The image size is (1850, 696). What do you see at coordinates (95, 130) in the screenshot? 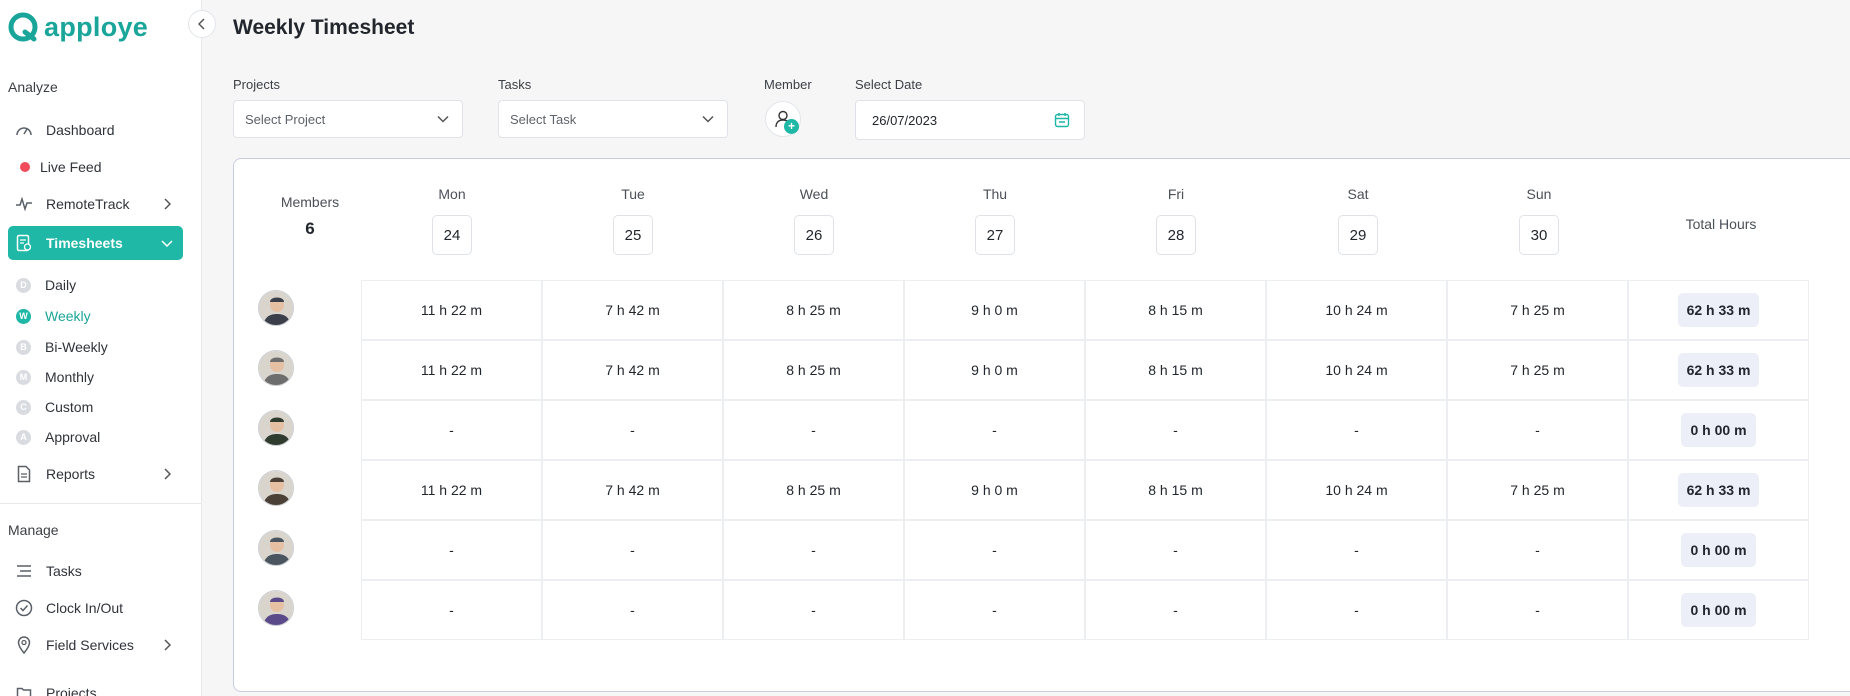
I see `sidebar-item-dashboard: Dashboard` at bounding box center [95, 130].